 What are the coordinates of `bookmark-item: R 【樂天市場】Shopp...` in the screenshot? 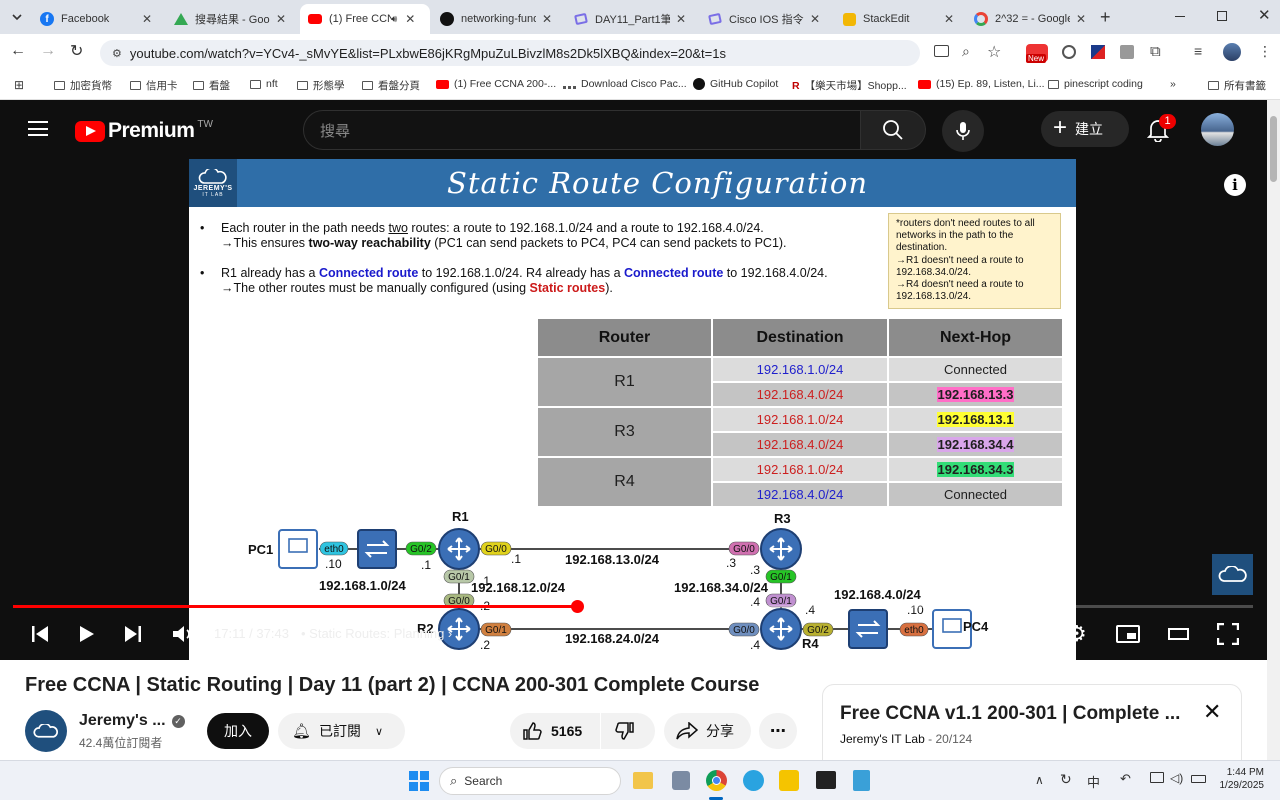 It's located at (849, 85).